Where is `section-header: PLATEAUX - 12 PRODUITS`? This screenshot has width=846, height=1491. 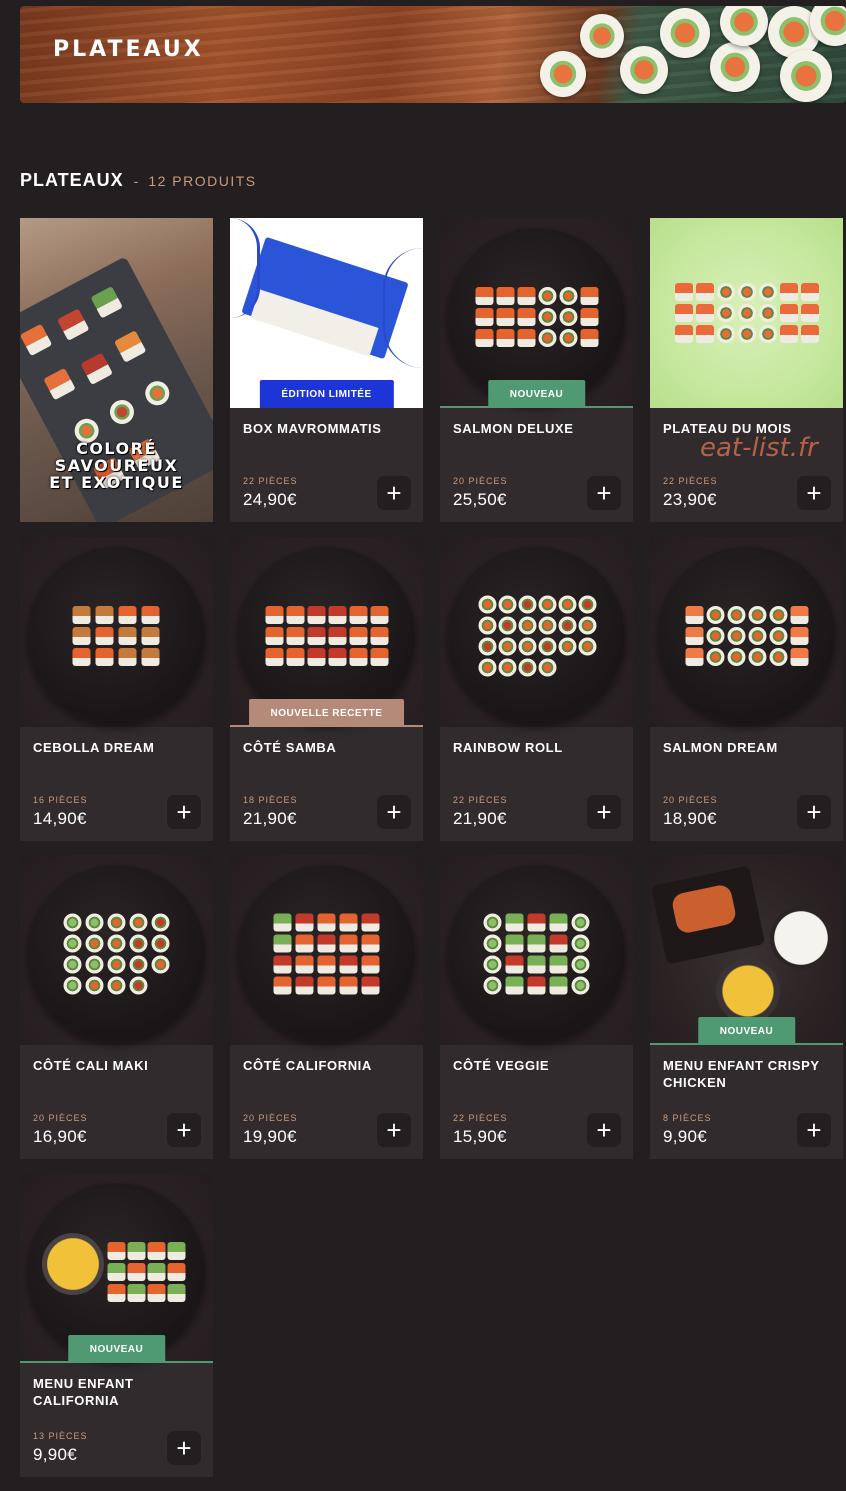 section-header: PLATEAUX - 12 PRODUITS is located at coordinates (138, 180).